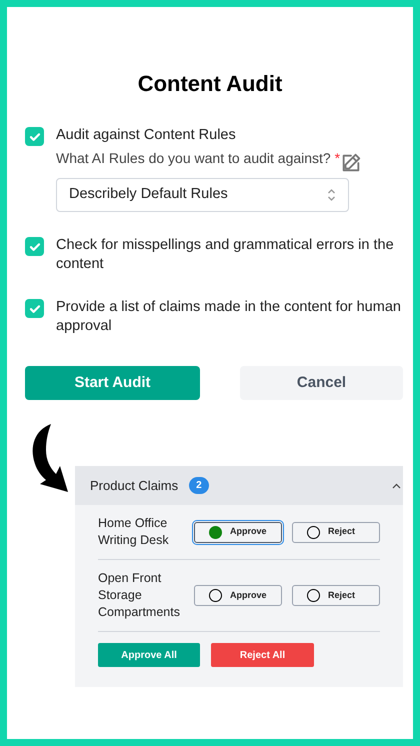 The height and width of the screenshot is (746, 420). I want to click on panel-title: Product Claims, so click(134, 485).